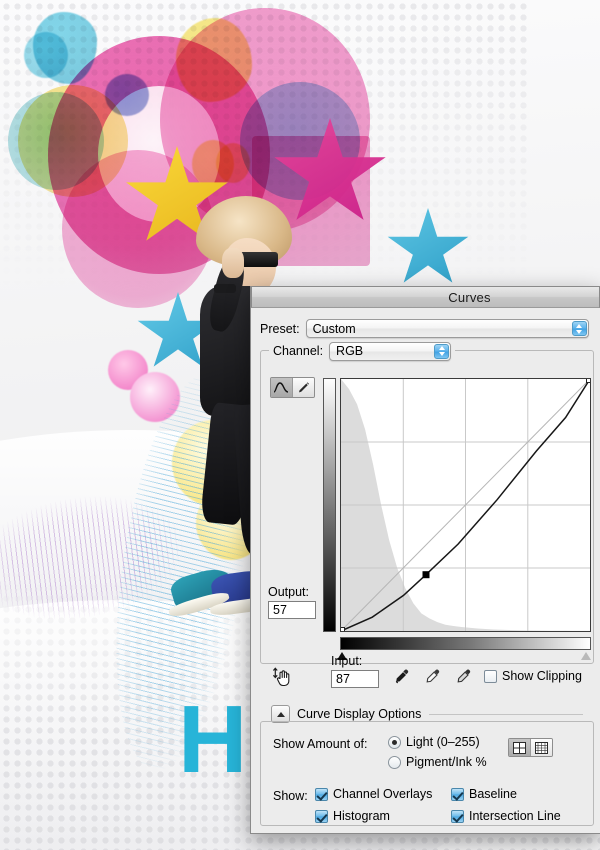 The image size is (600, 850). I want to click on histogram-checkbox, so click(321, 816).